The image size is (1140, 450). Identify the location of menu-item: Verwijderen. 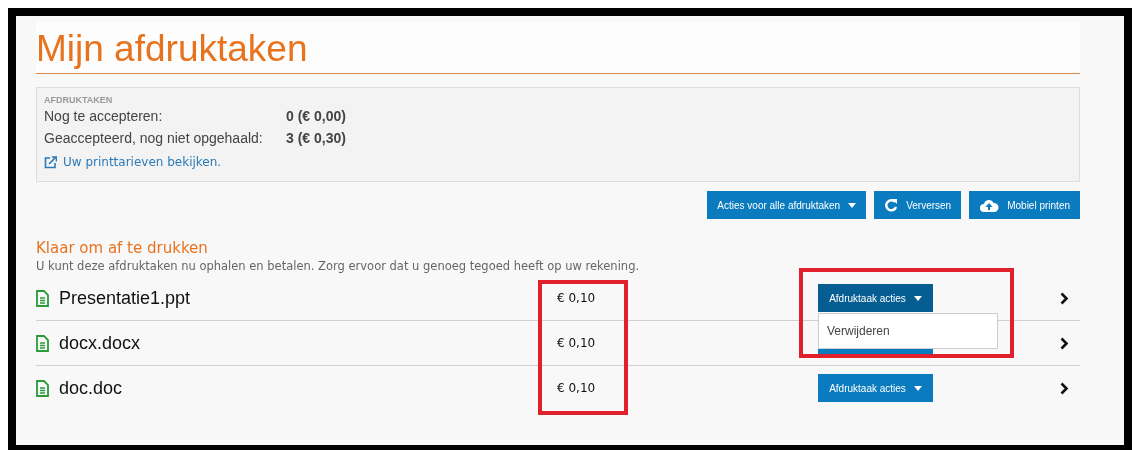
(908, 331).